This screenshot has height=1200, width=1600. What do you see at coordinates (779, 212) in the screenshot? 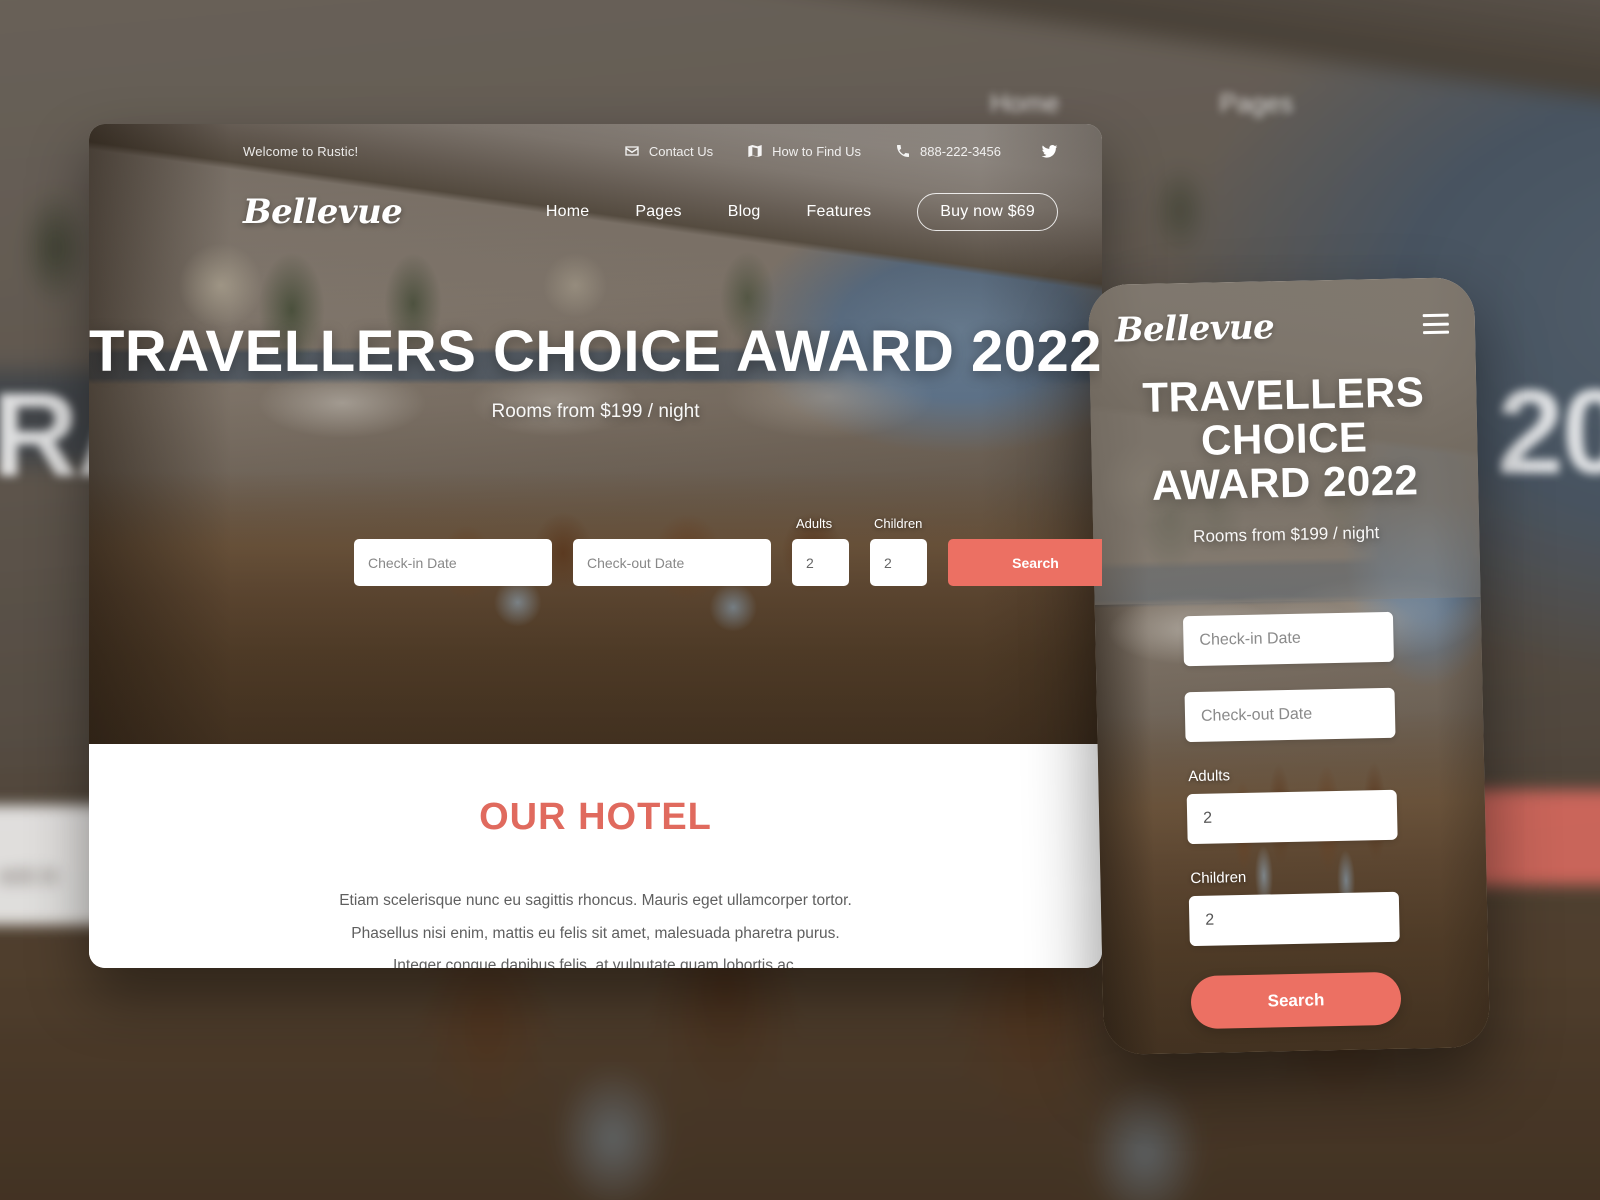
I see `nav-links: Home Pages Blog Features Buy now $69` at bounding box center [779, 212].